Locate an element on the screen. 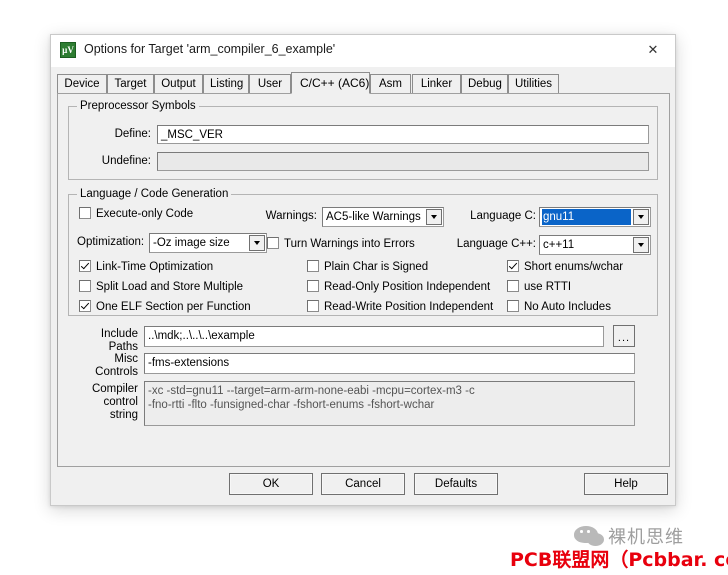  checkbox-label: Read-Write Position Independent is located at coordinates (409, 307).